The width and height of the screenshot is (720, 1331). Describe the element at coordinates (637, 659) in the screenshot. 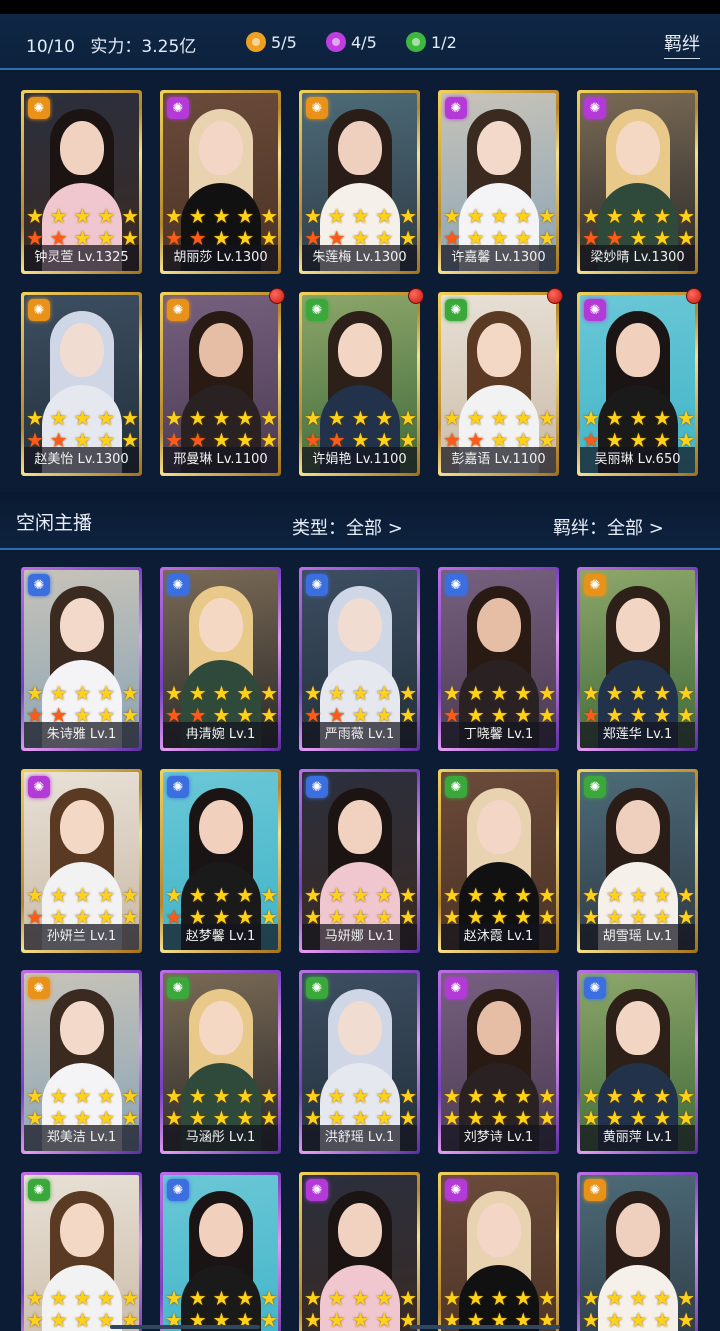

I see `idle-streamer-card: ✺ ★ ★ ★ ★ ★ ★ ★ ★ ★ ★ 郑莲华 Lv.1` at that location.